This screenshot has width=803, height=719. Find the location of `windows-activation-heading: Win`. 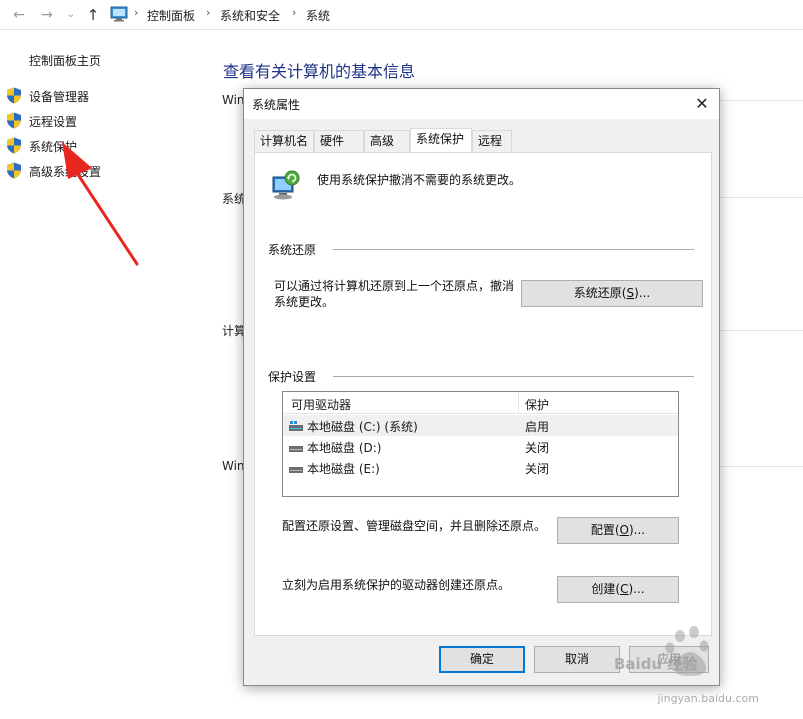

windows-activation-heading: Win is located at coordinates (233, 466).